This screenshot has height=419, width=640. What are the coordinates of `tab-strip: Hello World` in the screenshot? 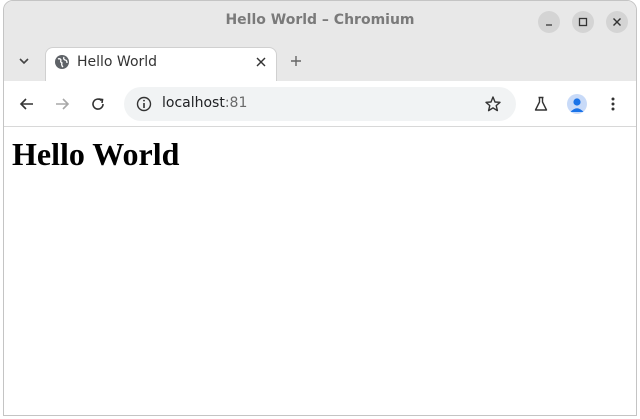 It's located at (320, 61).